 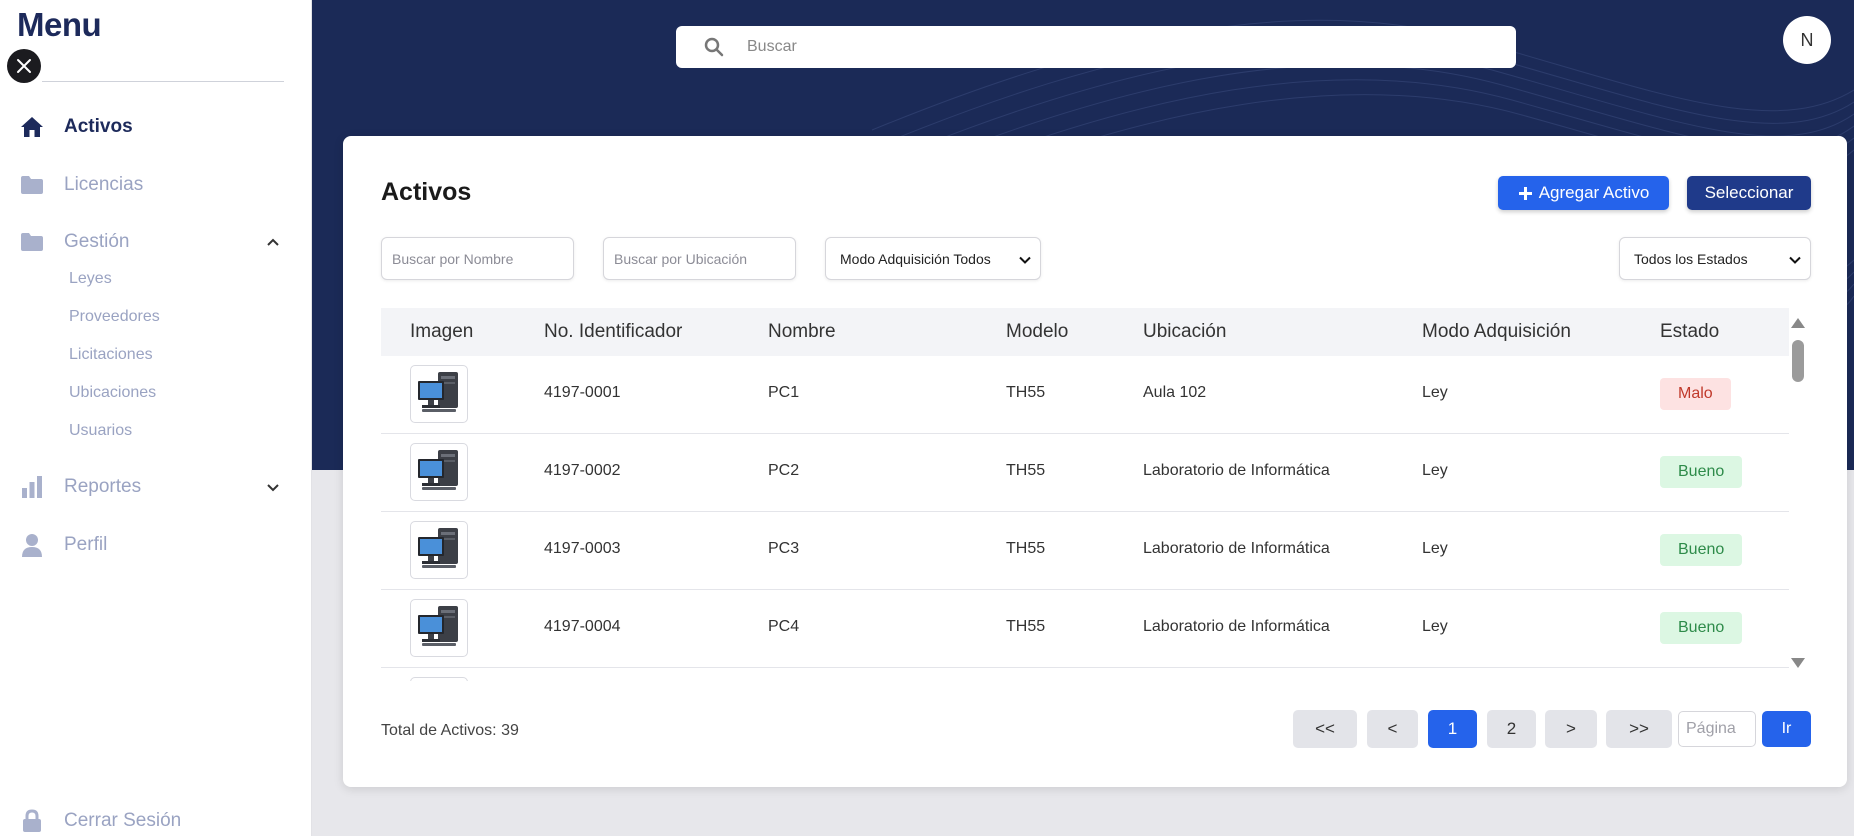 What do you see at coordinates (32, 127) in the screenshot?
I see `home-icon` at bounding box center [32, 127].